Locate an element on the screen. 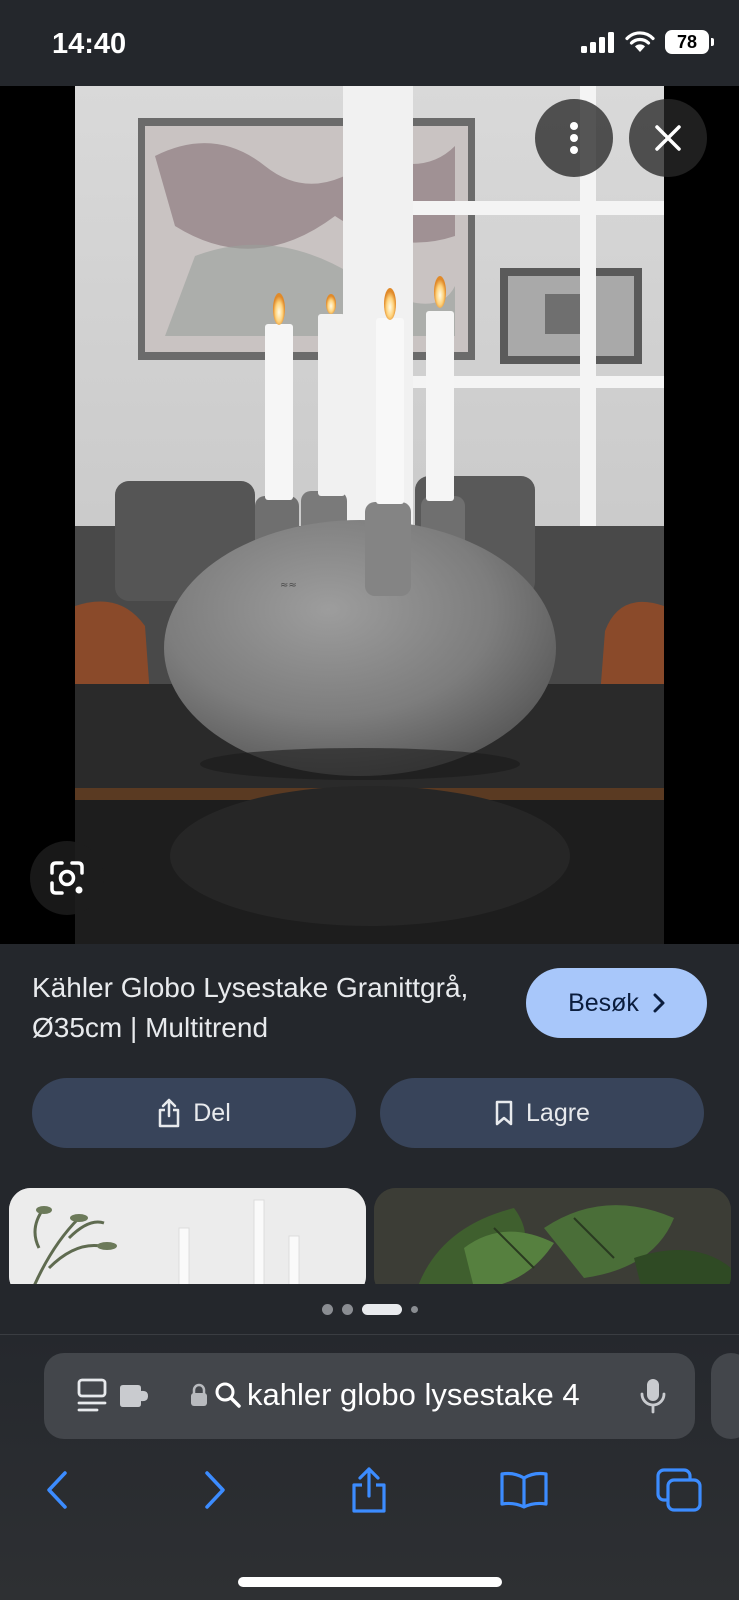 This screenshot has height=1600, width=739. microphone-icon is located at coordinates (653, 1396).